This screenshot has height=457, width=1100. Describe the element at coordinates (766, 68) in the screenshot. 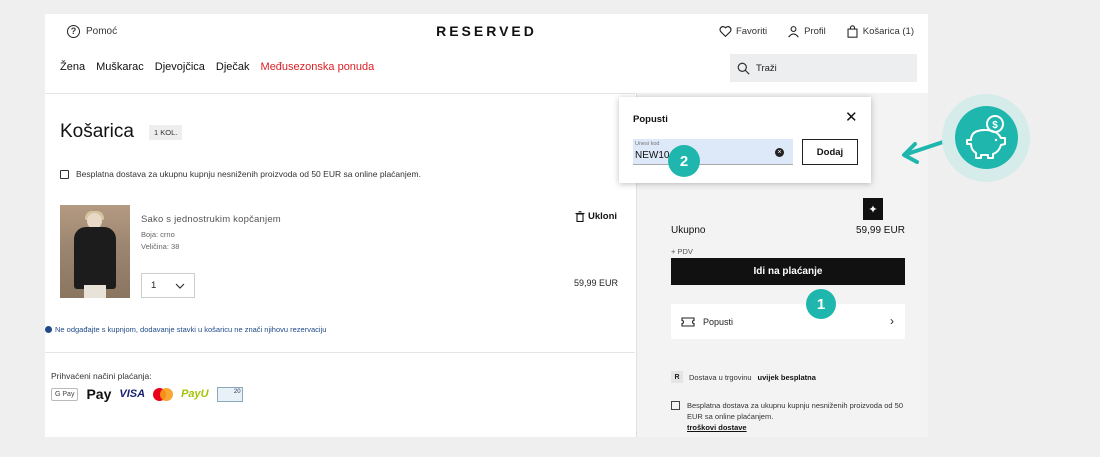

I see `search-placeholder: Traži` at that location.